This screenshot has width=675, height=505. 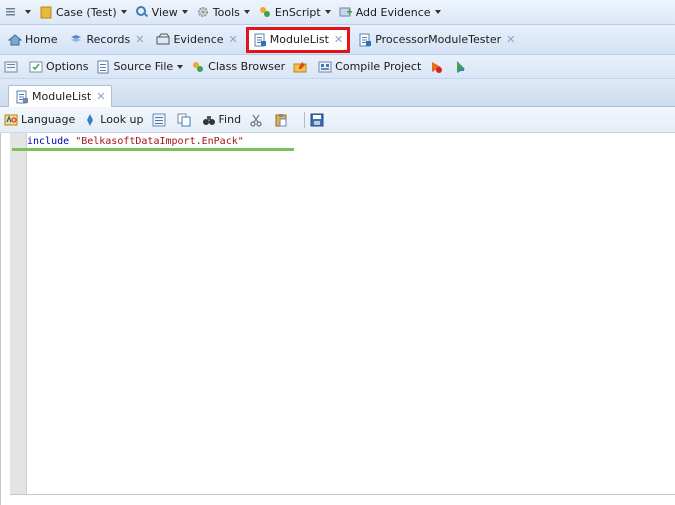 What do you see at coordinates (143, 66) in the screenshot?
I see `source-file-label: Source File` at bounding box center [143, 66].